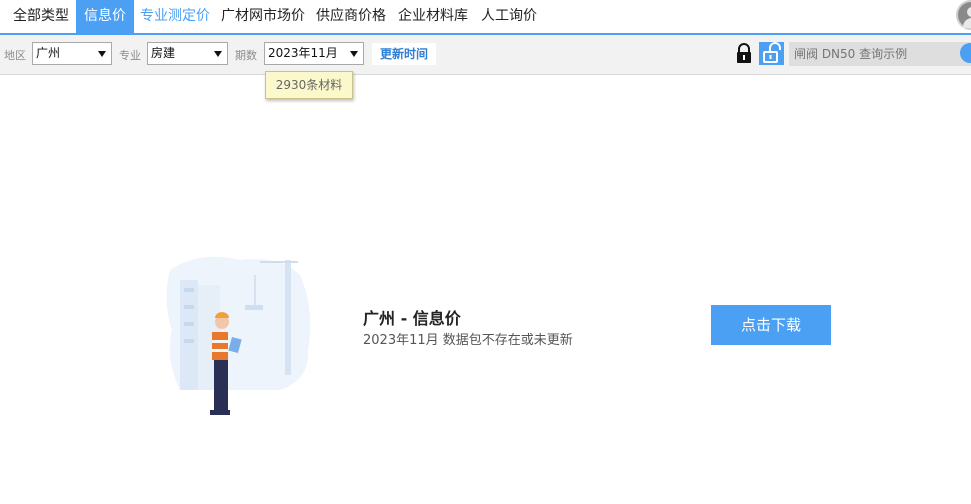 The image size is (971, 504). What do you see at coordinates (485, 55) in the screenshot?
I see `filter-bar: 地区 广州 专业 房建 期数 2023年11月 更新时间` at bounding box center [485, 55].